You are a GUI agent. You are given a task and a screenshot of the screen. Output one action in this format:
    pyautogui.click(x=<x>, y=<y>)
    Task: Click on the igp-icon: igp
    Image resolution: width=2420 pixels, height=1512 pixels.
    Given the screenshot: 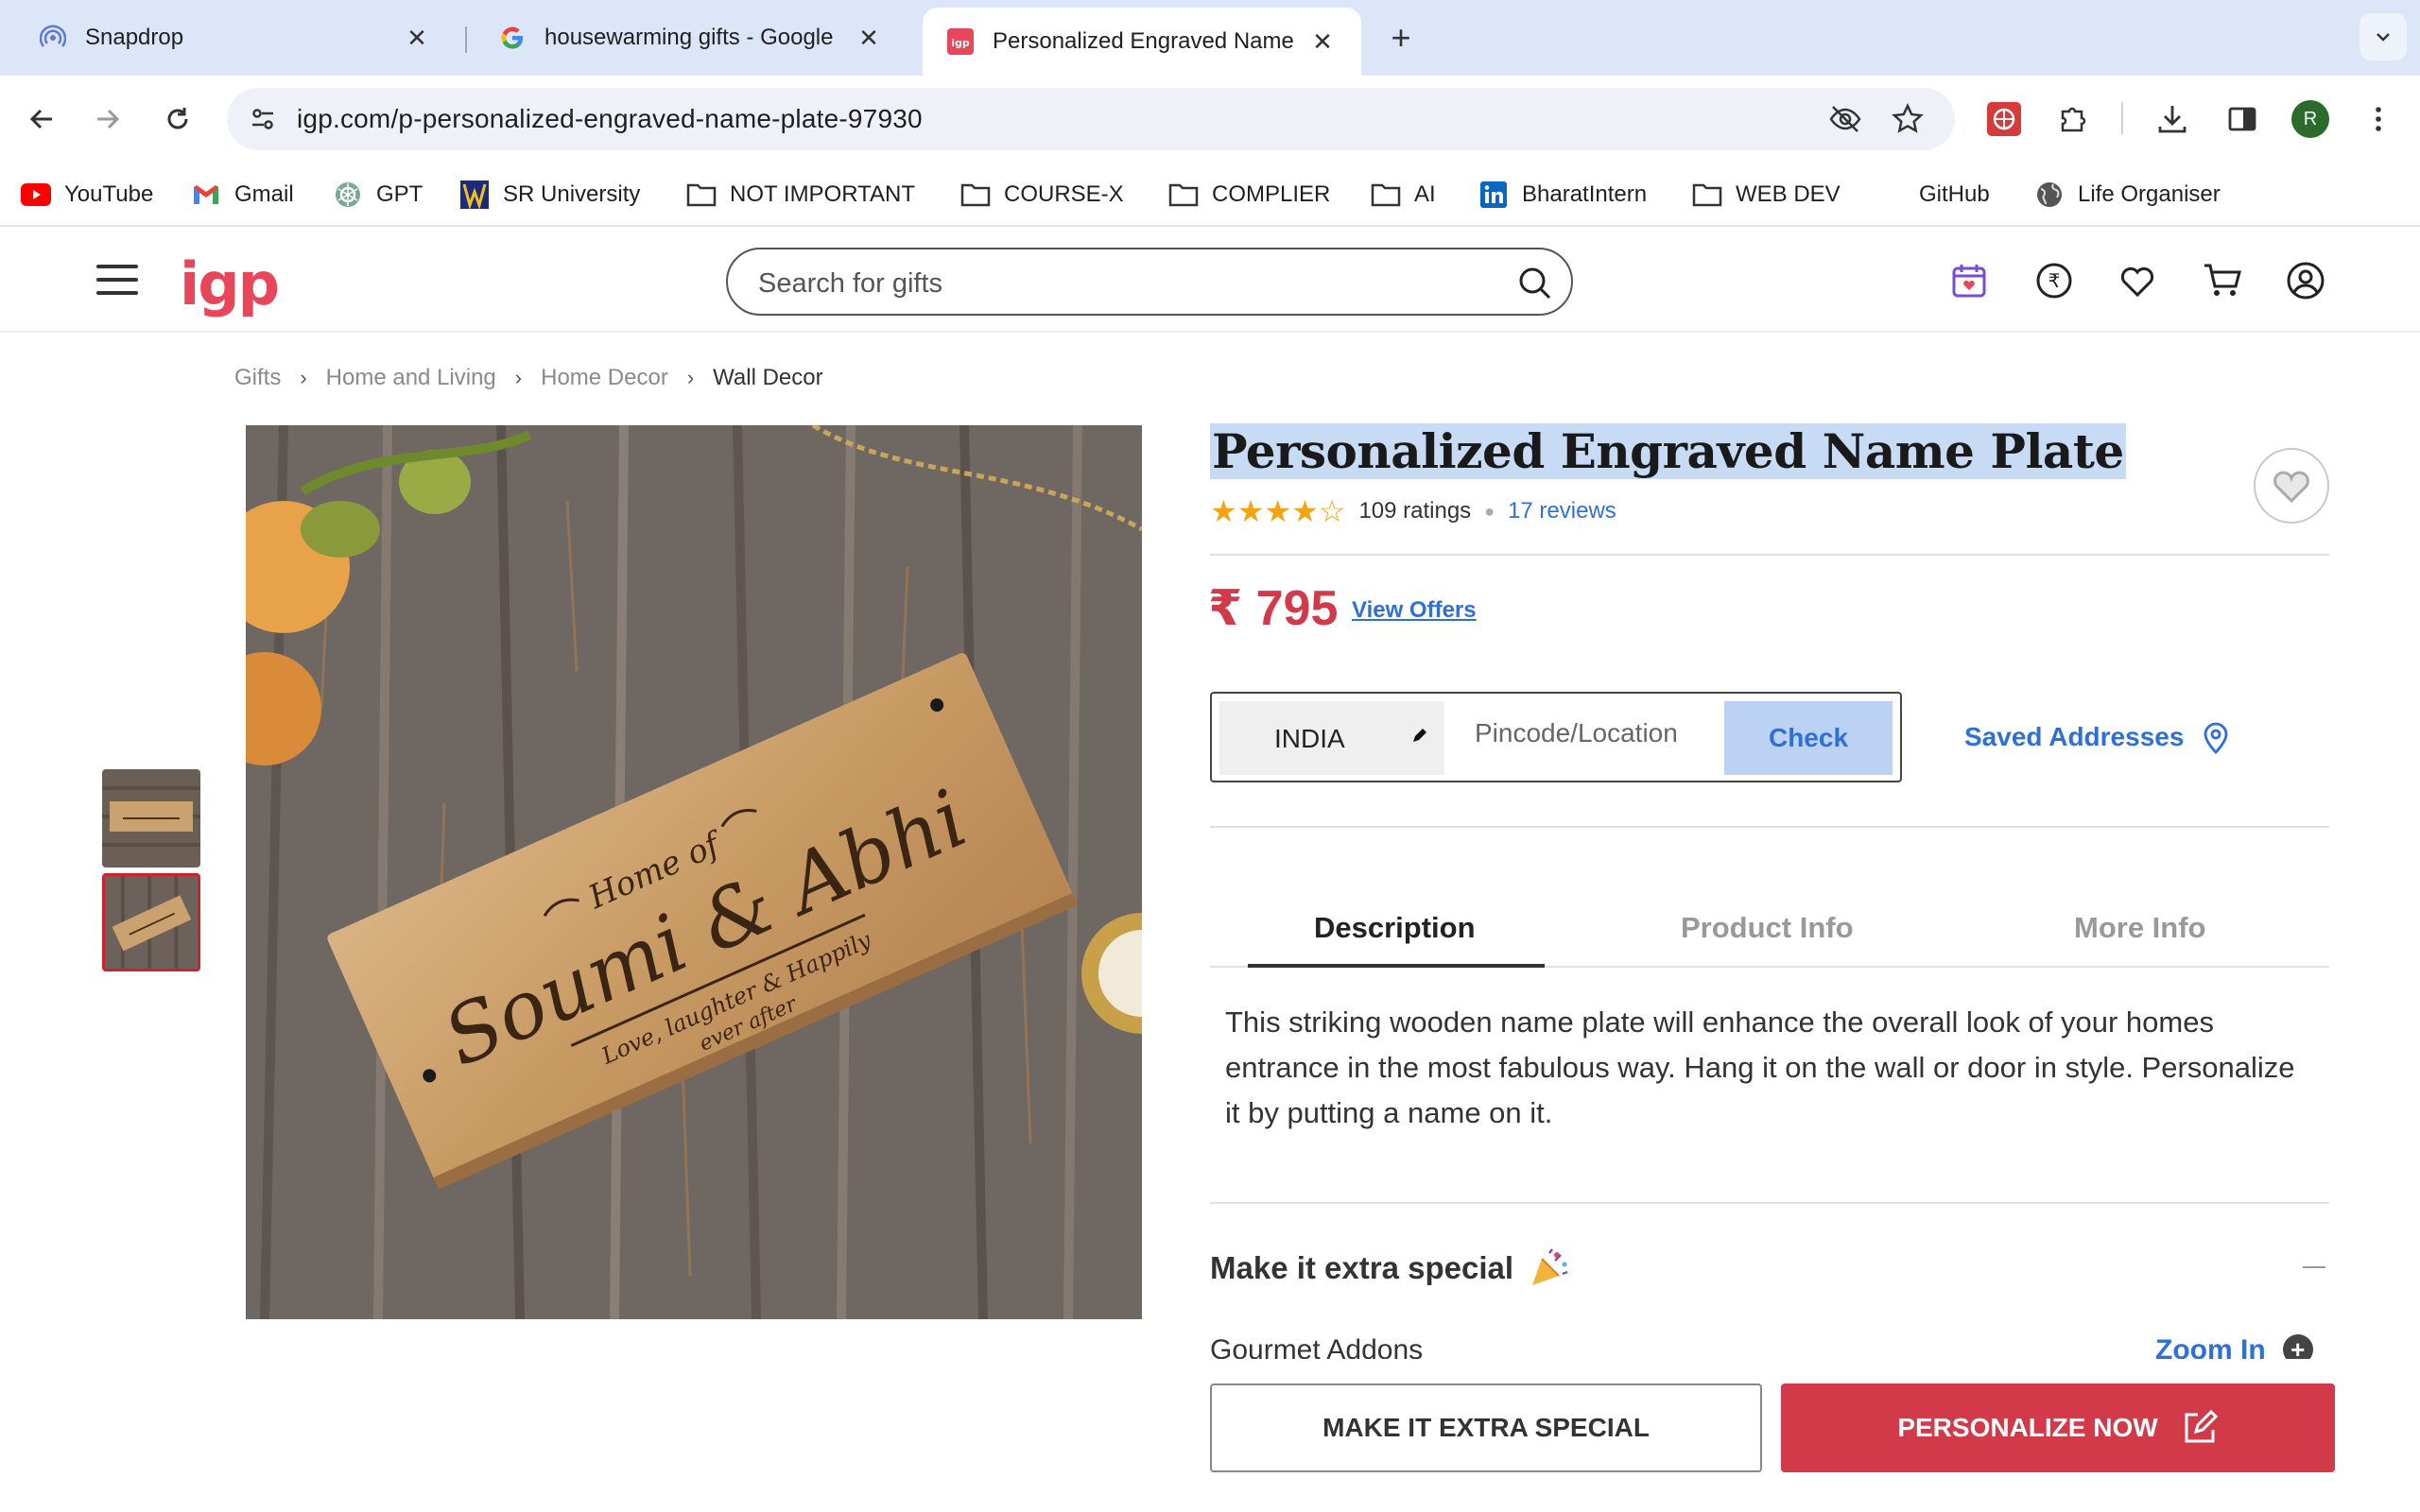 What is the action you would take?
    pyautogui.click(x=960, y=41)
    